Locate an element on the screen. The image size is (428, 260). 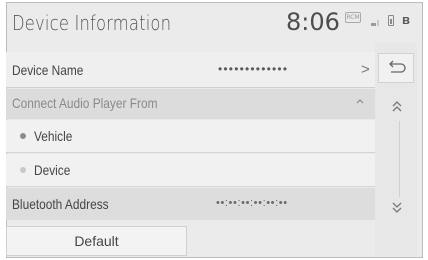
clock: 8:06 is located at coordinates (313, 22).